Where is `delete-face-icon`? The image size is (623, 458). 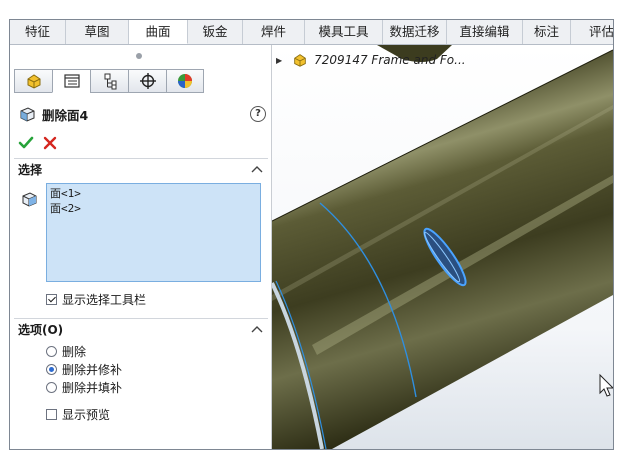
delete-face-icon is located at coordinates (27, 114).